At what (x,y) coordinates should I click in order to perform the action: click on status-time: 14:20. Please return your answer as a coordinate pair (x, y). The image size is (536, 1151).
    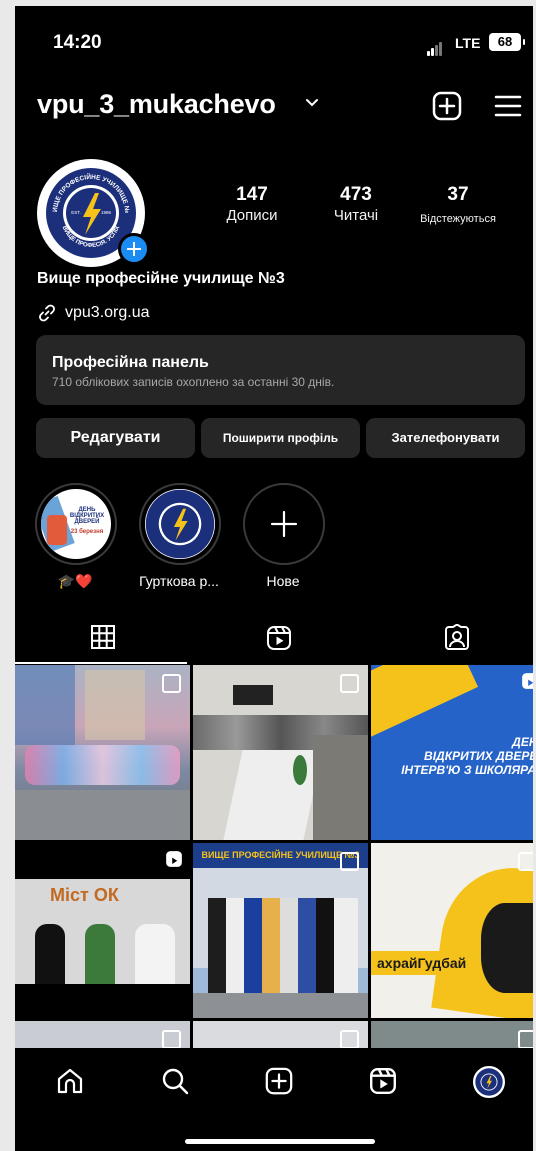
    Looking at the image, I should click on (77, 42).